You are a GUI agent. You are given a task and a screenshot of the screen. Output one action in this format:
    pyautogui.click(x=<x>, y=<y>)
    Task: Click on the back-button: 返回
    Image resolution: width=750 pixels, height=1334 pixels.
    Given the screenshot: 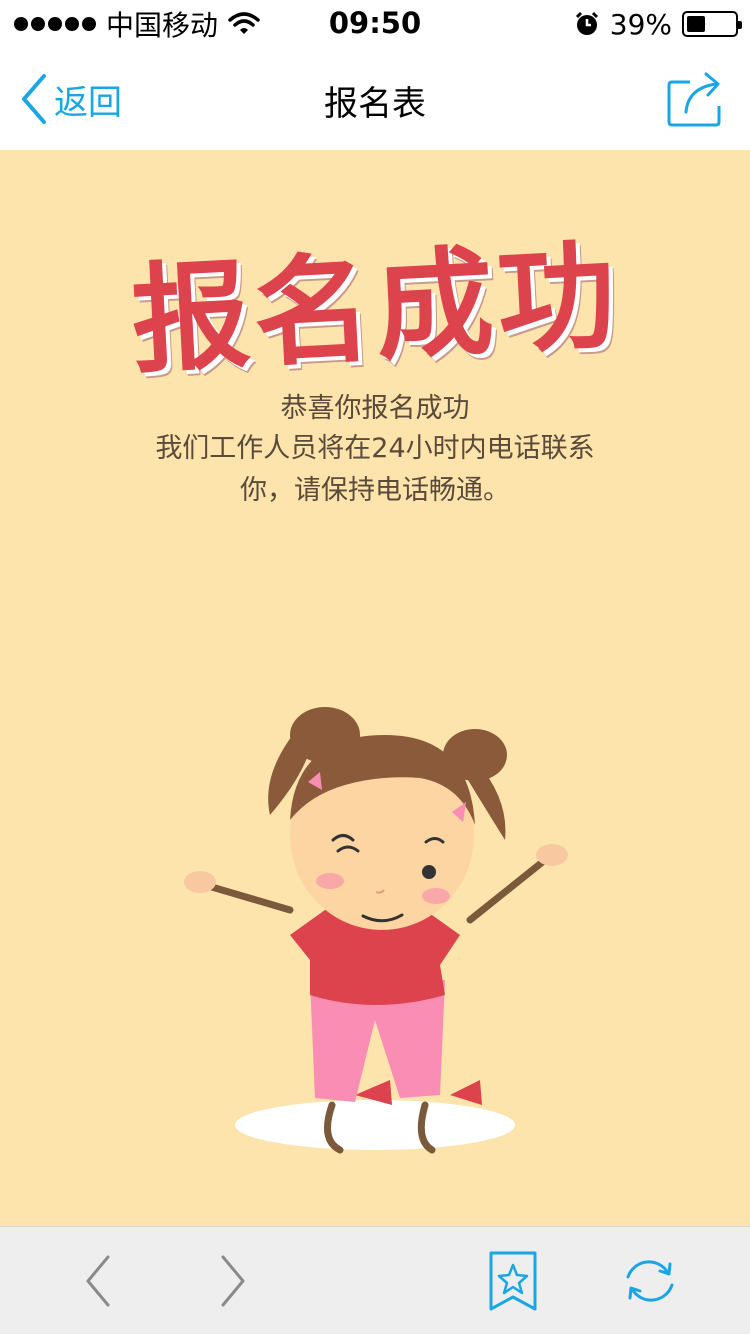 What is the action you would take?
    pyautogui.click(x=70, y=99)
    